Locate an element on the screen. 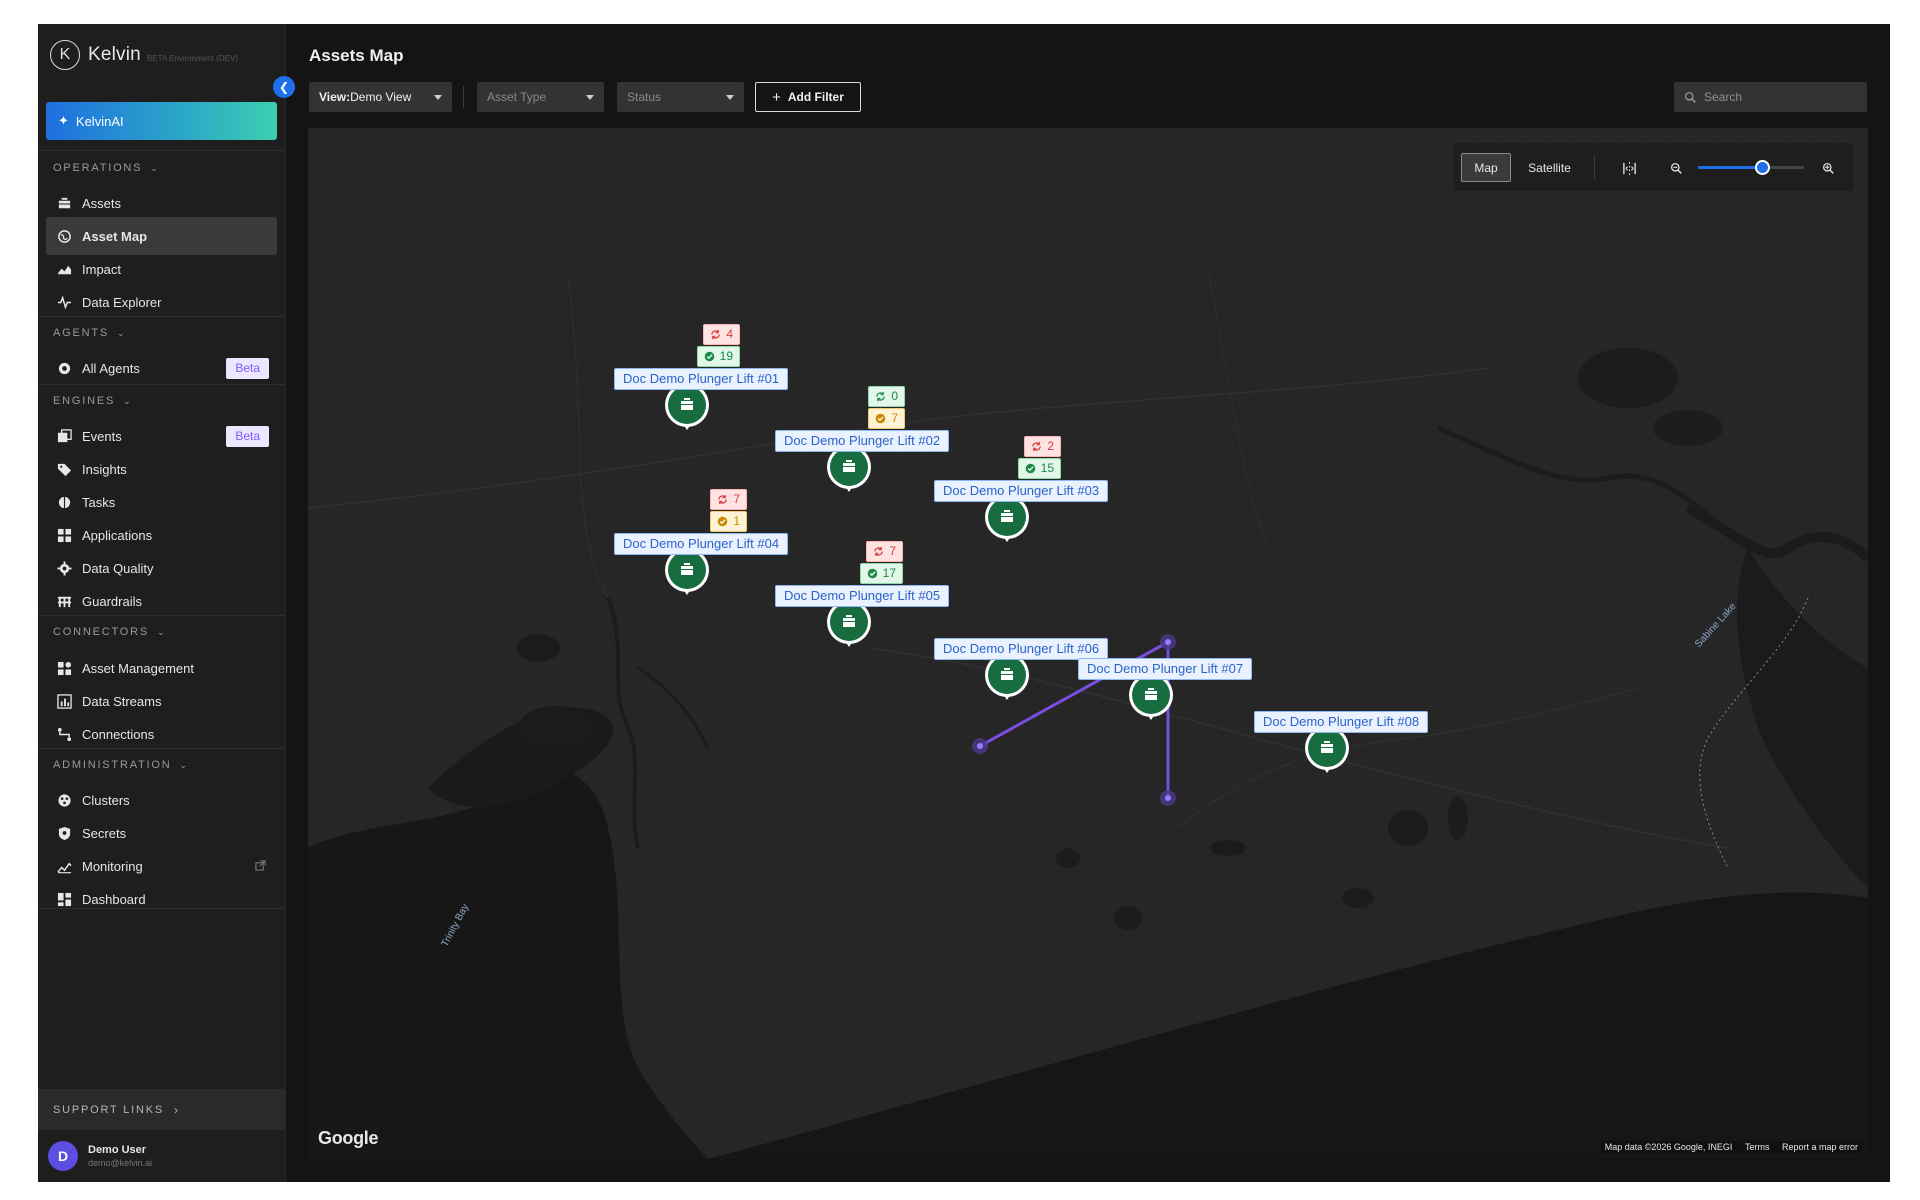  dashboard-icon is located at coordinates (64, 899).